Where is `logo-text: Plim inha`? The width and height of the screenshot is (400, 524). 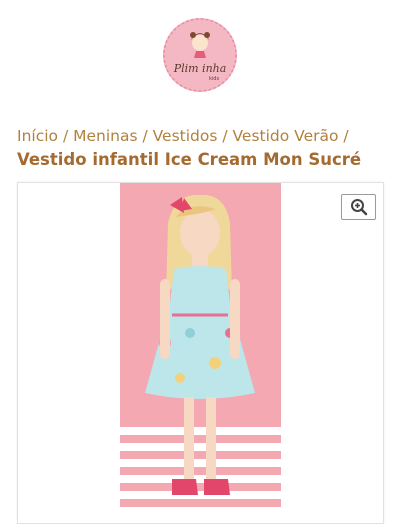 logo-text: Plim inha is located at coordinates (200, 68).